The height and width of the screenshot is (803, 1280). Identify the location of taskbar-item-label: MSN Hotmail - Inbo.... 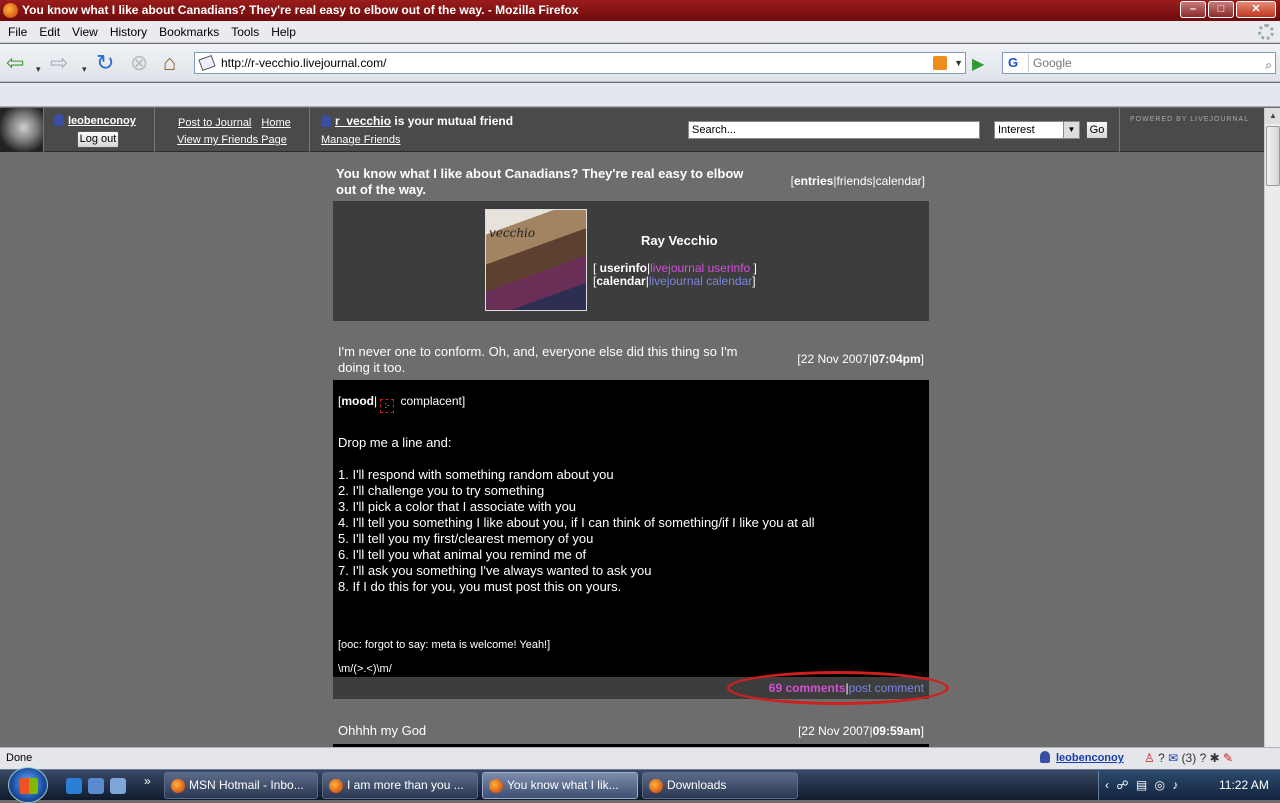
(246, 785).